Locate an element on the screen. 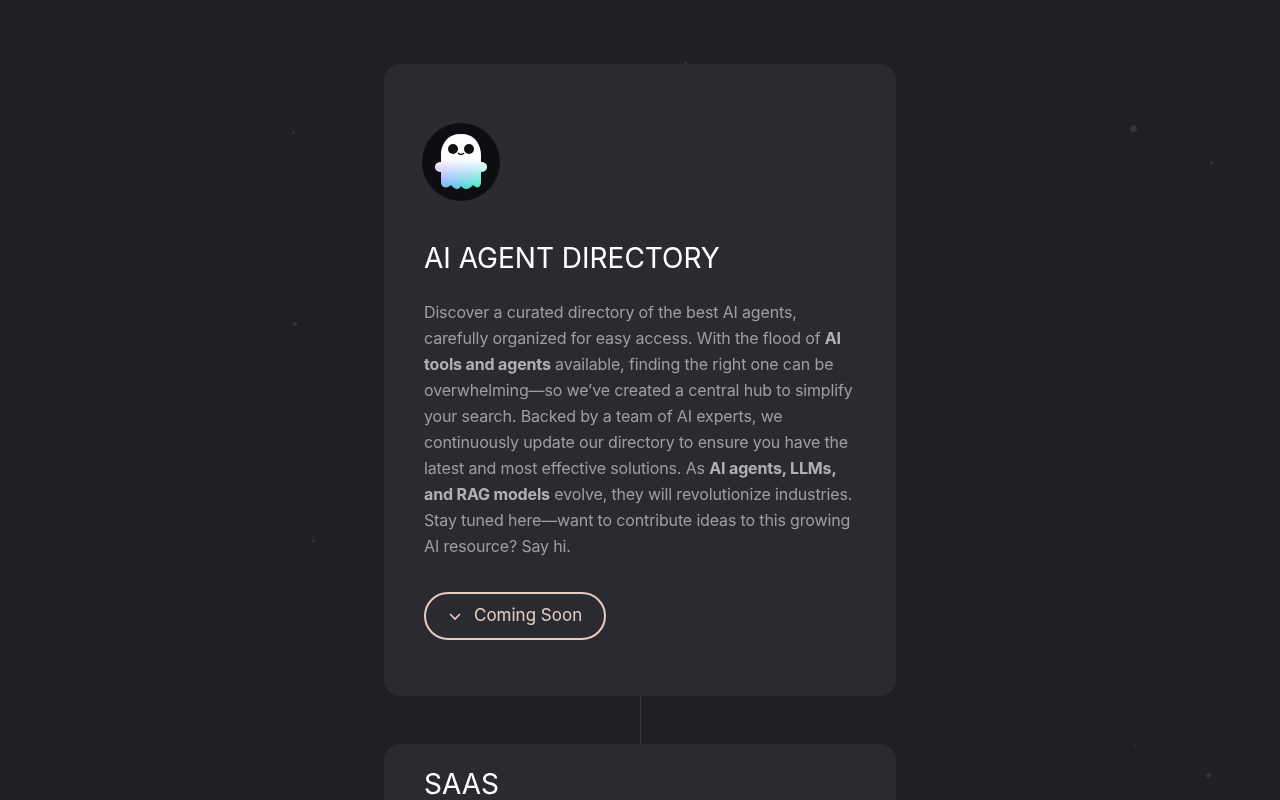 The image size is (1280, 800). card-title: SAAS is located at coordinates (461, 783).